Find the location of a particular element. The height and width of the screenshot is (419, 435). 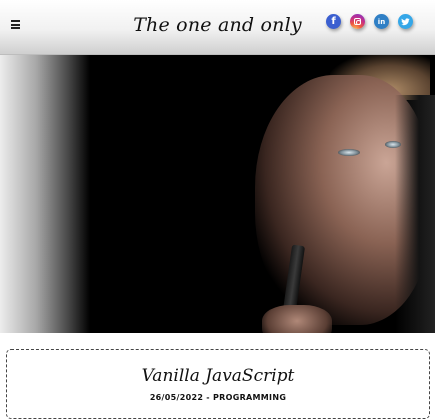

instagram-glyph is located at coordinates (357, 21).